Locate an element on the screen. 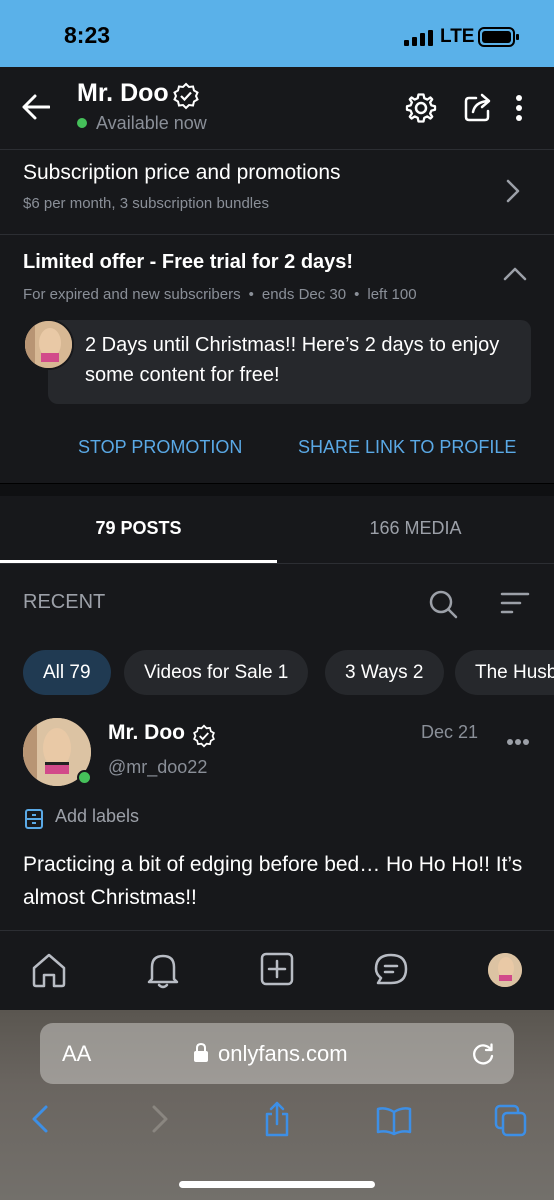  network-type: LTE is located at coordinates (457, 36).